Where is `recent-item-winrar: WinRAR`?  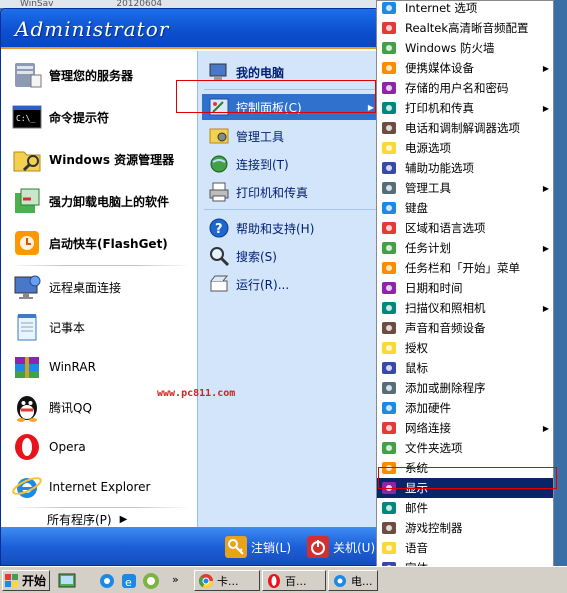 recent-item-winrar: WinRAR is located at coordinates (101, 367).